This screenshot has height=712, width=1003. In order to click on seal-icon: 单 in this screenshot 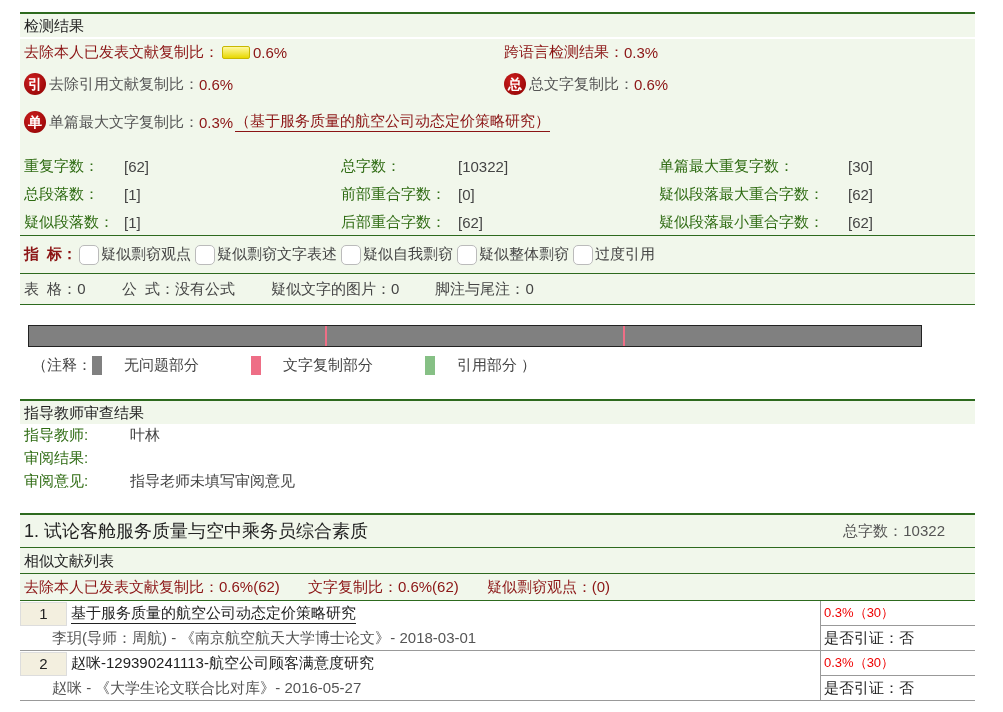, I will do `click(35, 122)`.